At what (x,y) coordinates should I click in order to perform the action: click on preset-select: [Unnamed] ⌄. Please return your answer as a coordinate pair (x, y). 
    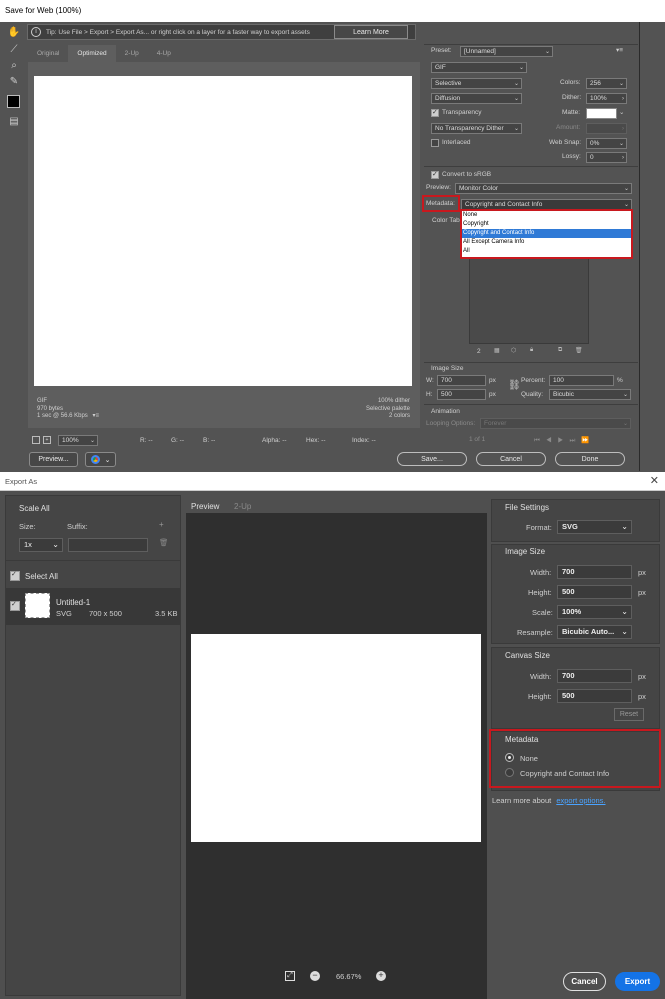
    Looking at the image, I should click on (506, 51).